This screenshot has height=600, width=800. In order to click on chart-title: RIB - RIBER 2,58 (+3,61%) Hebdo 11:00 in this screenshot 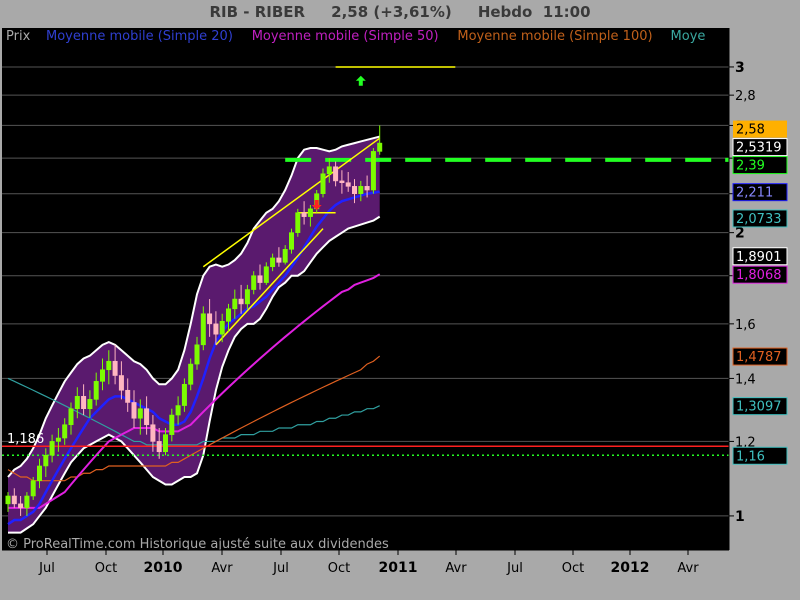, I will do `click(400, 12)`.